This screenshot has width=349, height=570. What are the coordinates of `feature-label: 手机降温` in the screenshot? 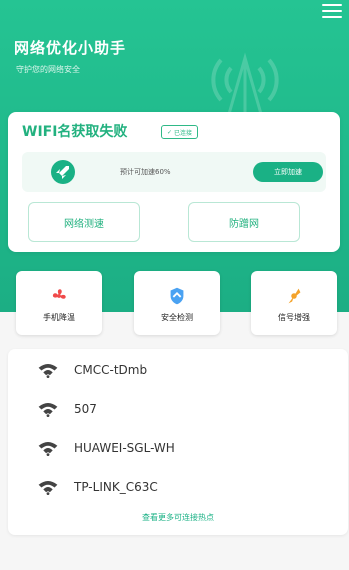 It's located at (59, 317).